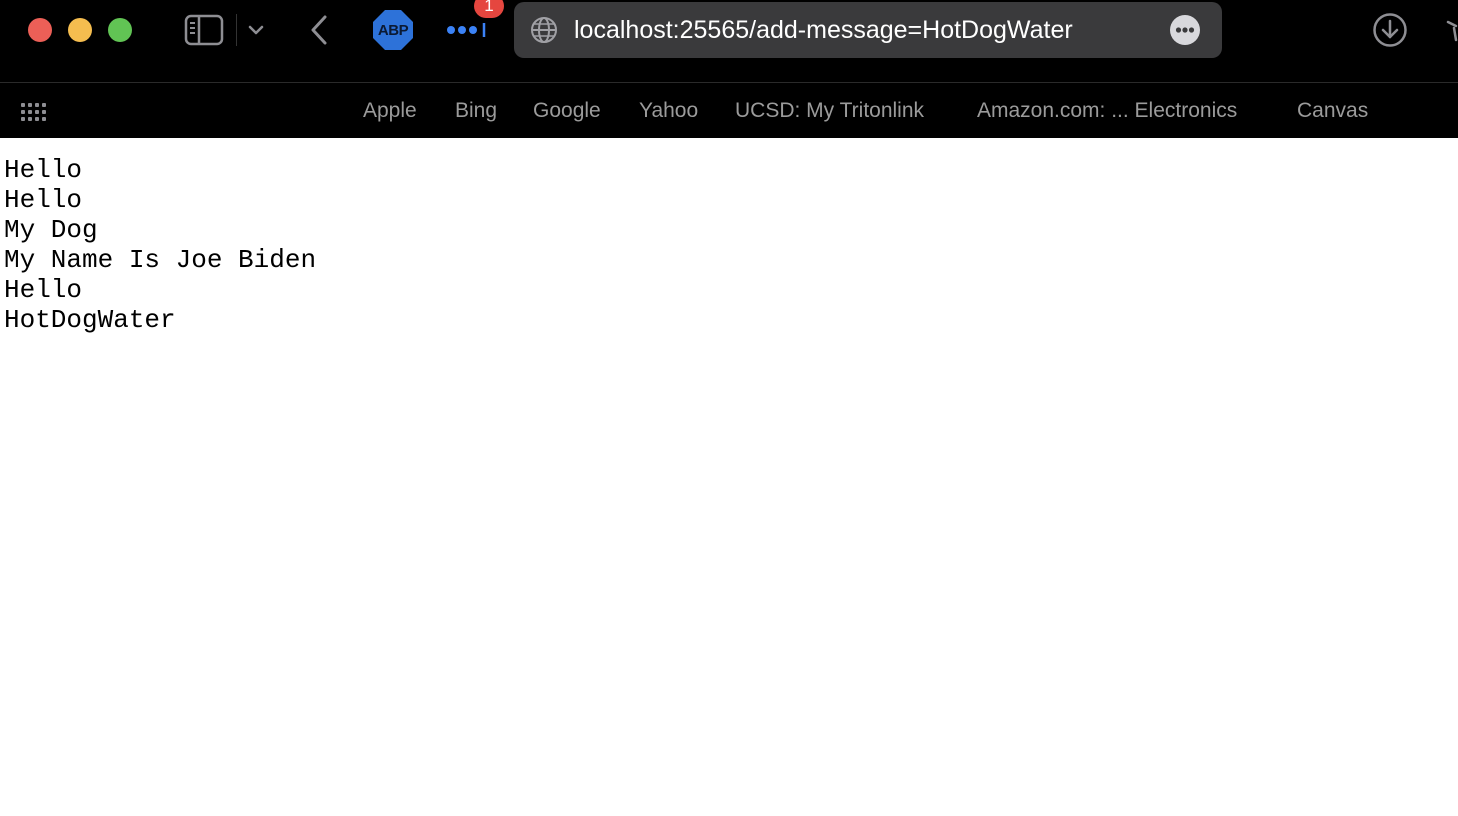 The image size is (1458, 816). What do you see at coordinates (256, 30) in the screenshot?
I see `chevron-down-icon` at bounding box center [256, 30].